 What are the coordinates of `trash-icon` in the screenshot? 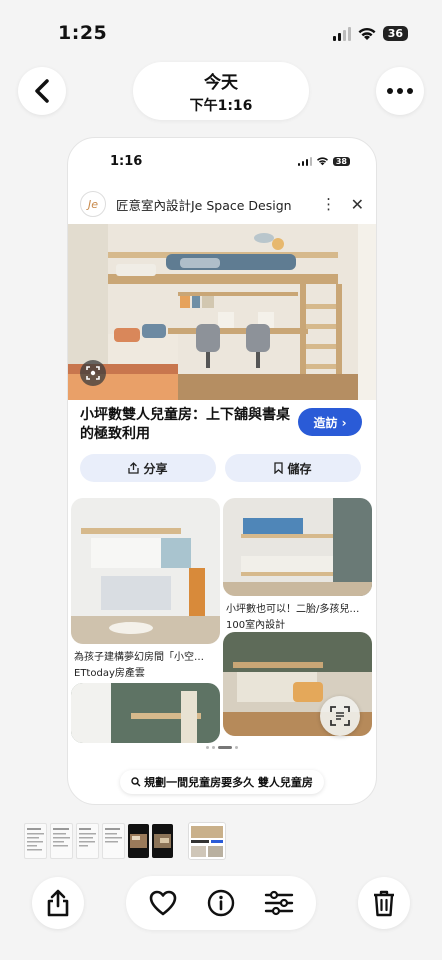 It's located at (384, 903).